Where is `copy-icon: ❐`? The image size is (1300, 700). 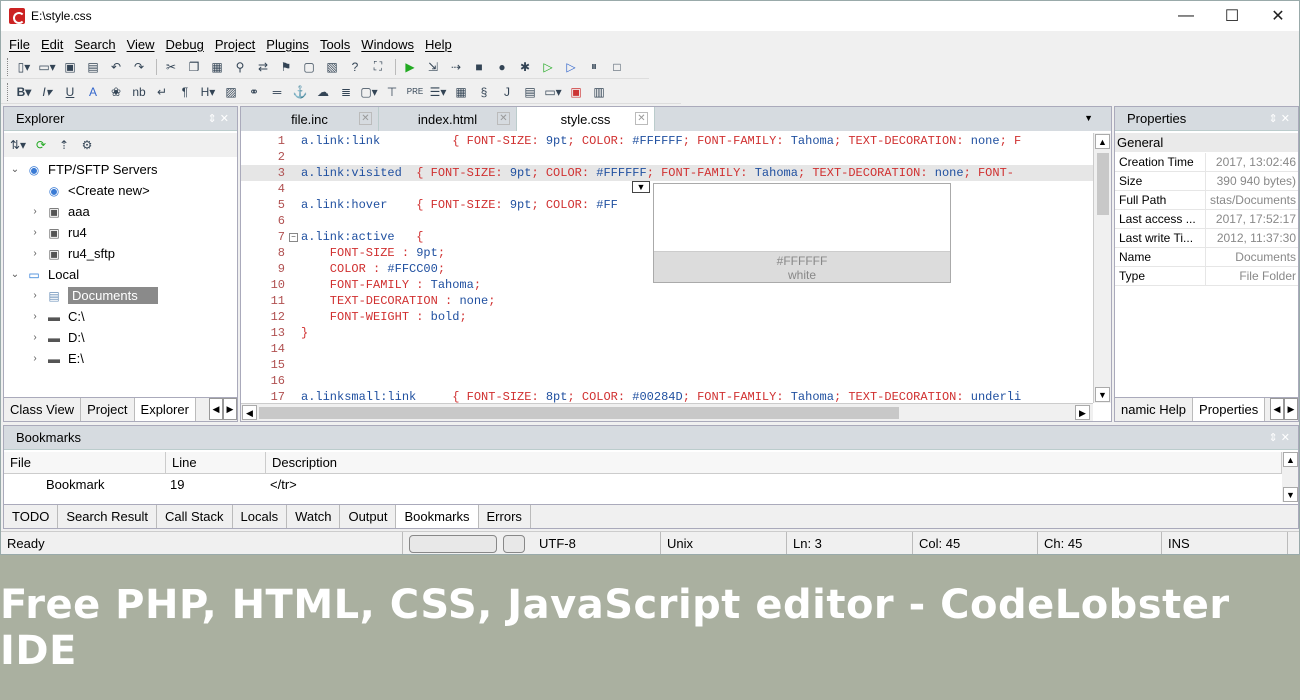
copy-icon: ❐ is located at coordinates (194, 67).